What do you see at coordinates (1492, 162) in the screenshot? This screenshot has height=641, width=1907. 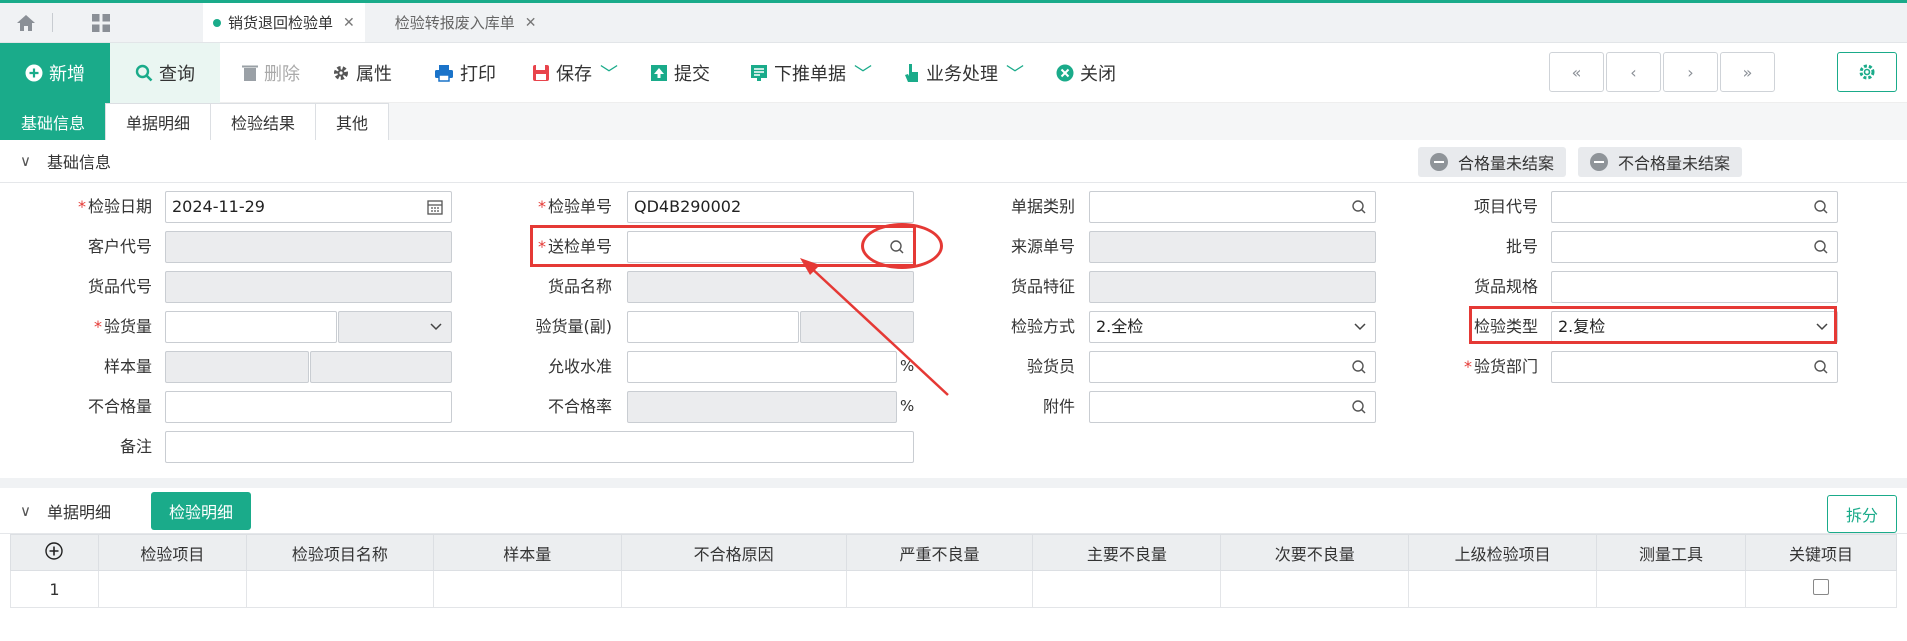 I see `qualified-unclosed-button: 合格量未结案` at bounding box center [1492, 162].